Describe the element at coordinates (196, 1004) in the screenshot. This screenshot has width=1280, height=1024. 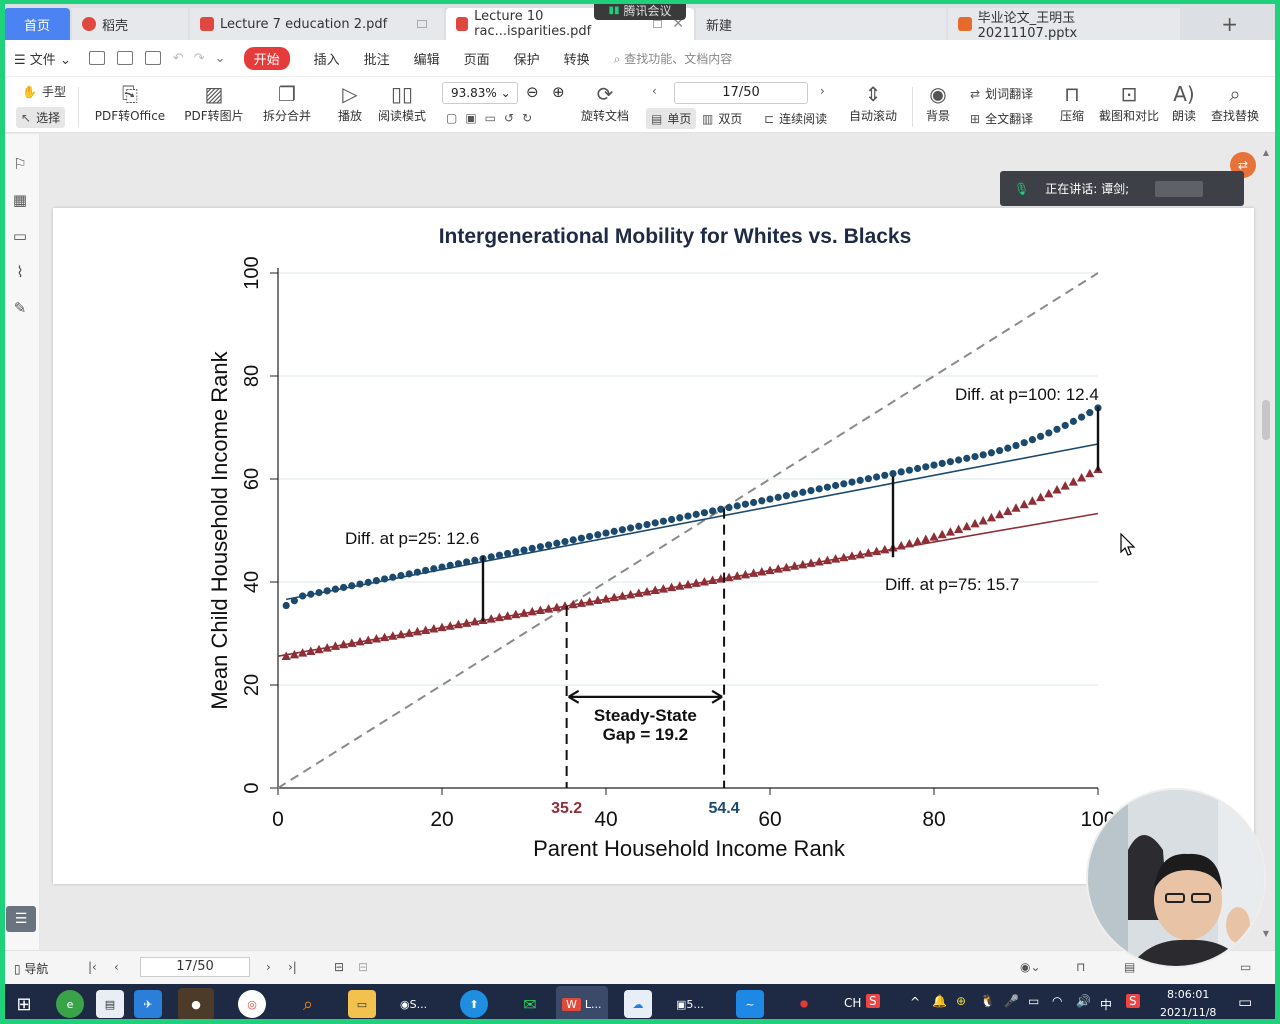
I see `app-icon: ●` at that location.